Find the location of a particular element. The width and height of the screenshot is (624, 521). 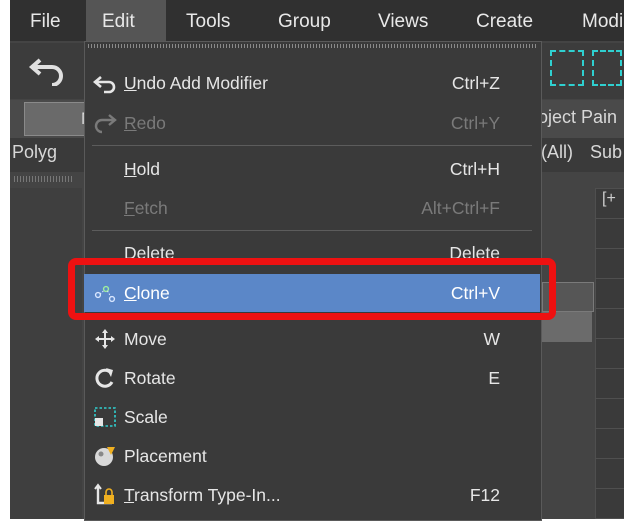

viewport is located at coordinates (609, 353).